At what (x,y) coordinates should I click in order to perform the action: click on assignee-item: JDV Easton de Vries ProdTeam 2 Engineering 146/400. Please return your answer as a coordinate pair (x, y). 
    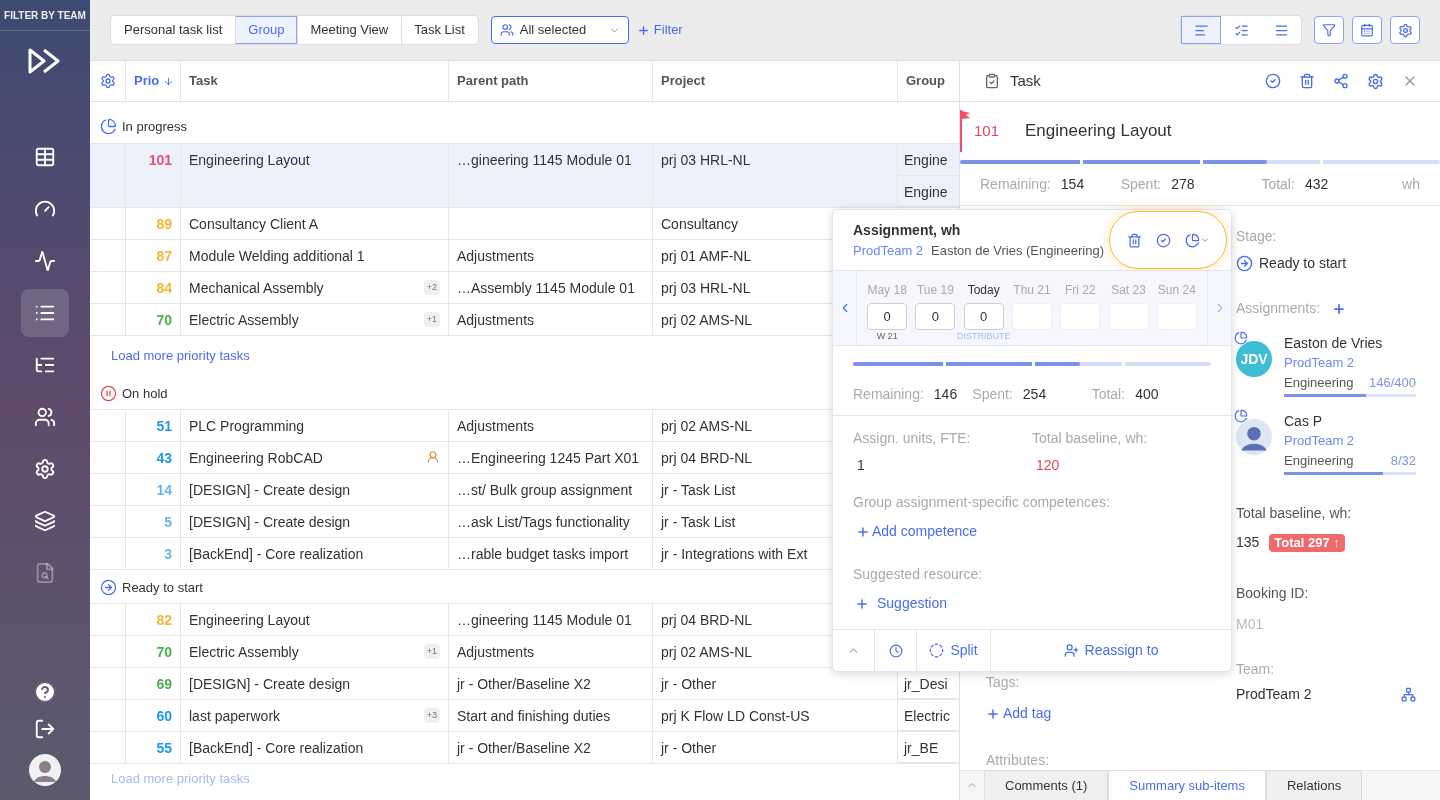
    Looking at the image, I should click on (1326, 365).